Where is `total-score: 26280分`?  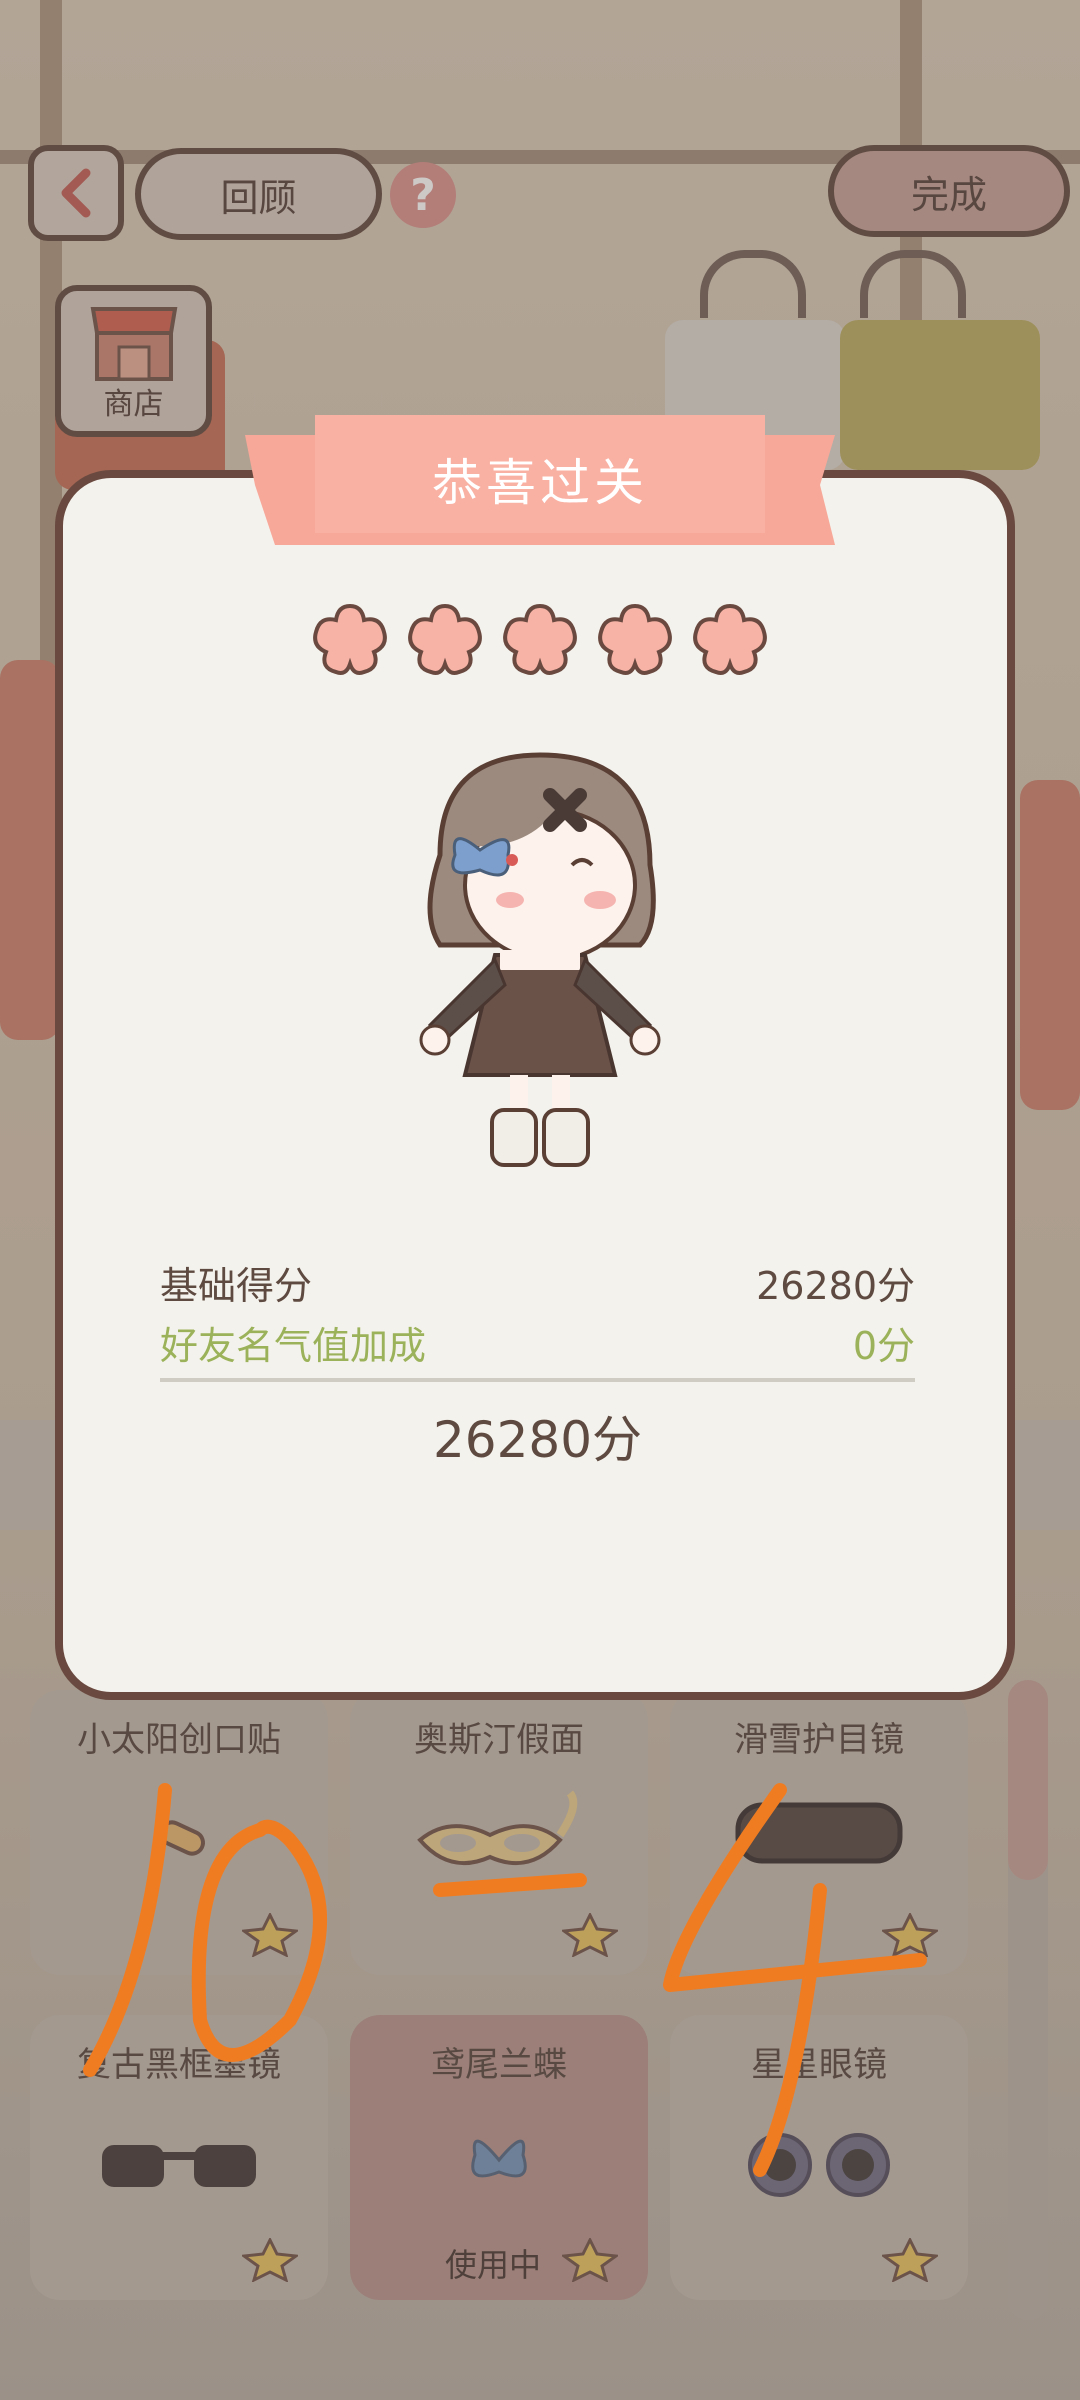 total-score: 26280分 is located at coordinates (537, 1440).